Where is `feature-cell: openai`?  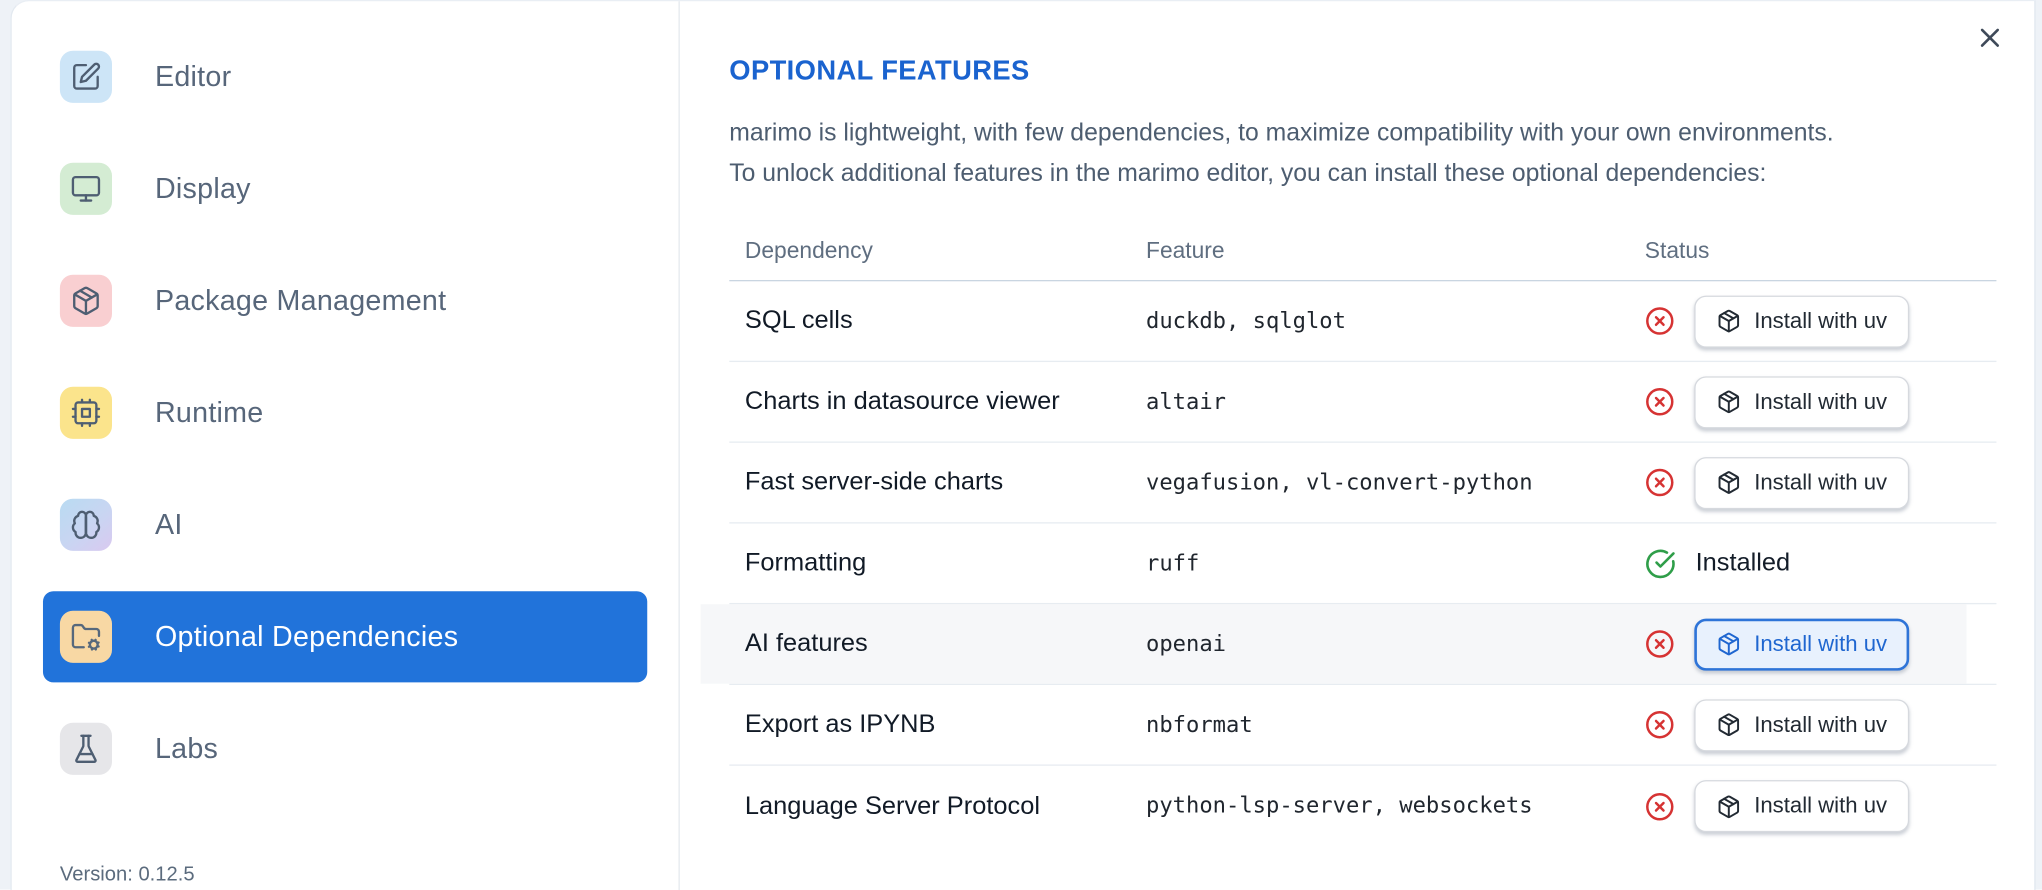 feature-cell: openai is located at coordinates (1186, 644).